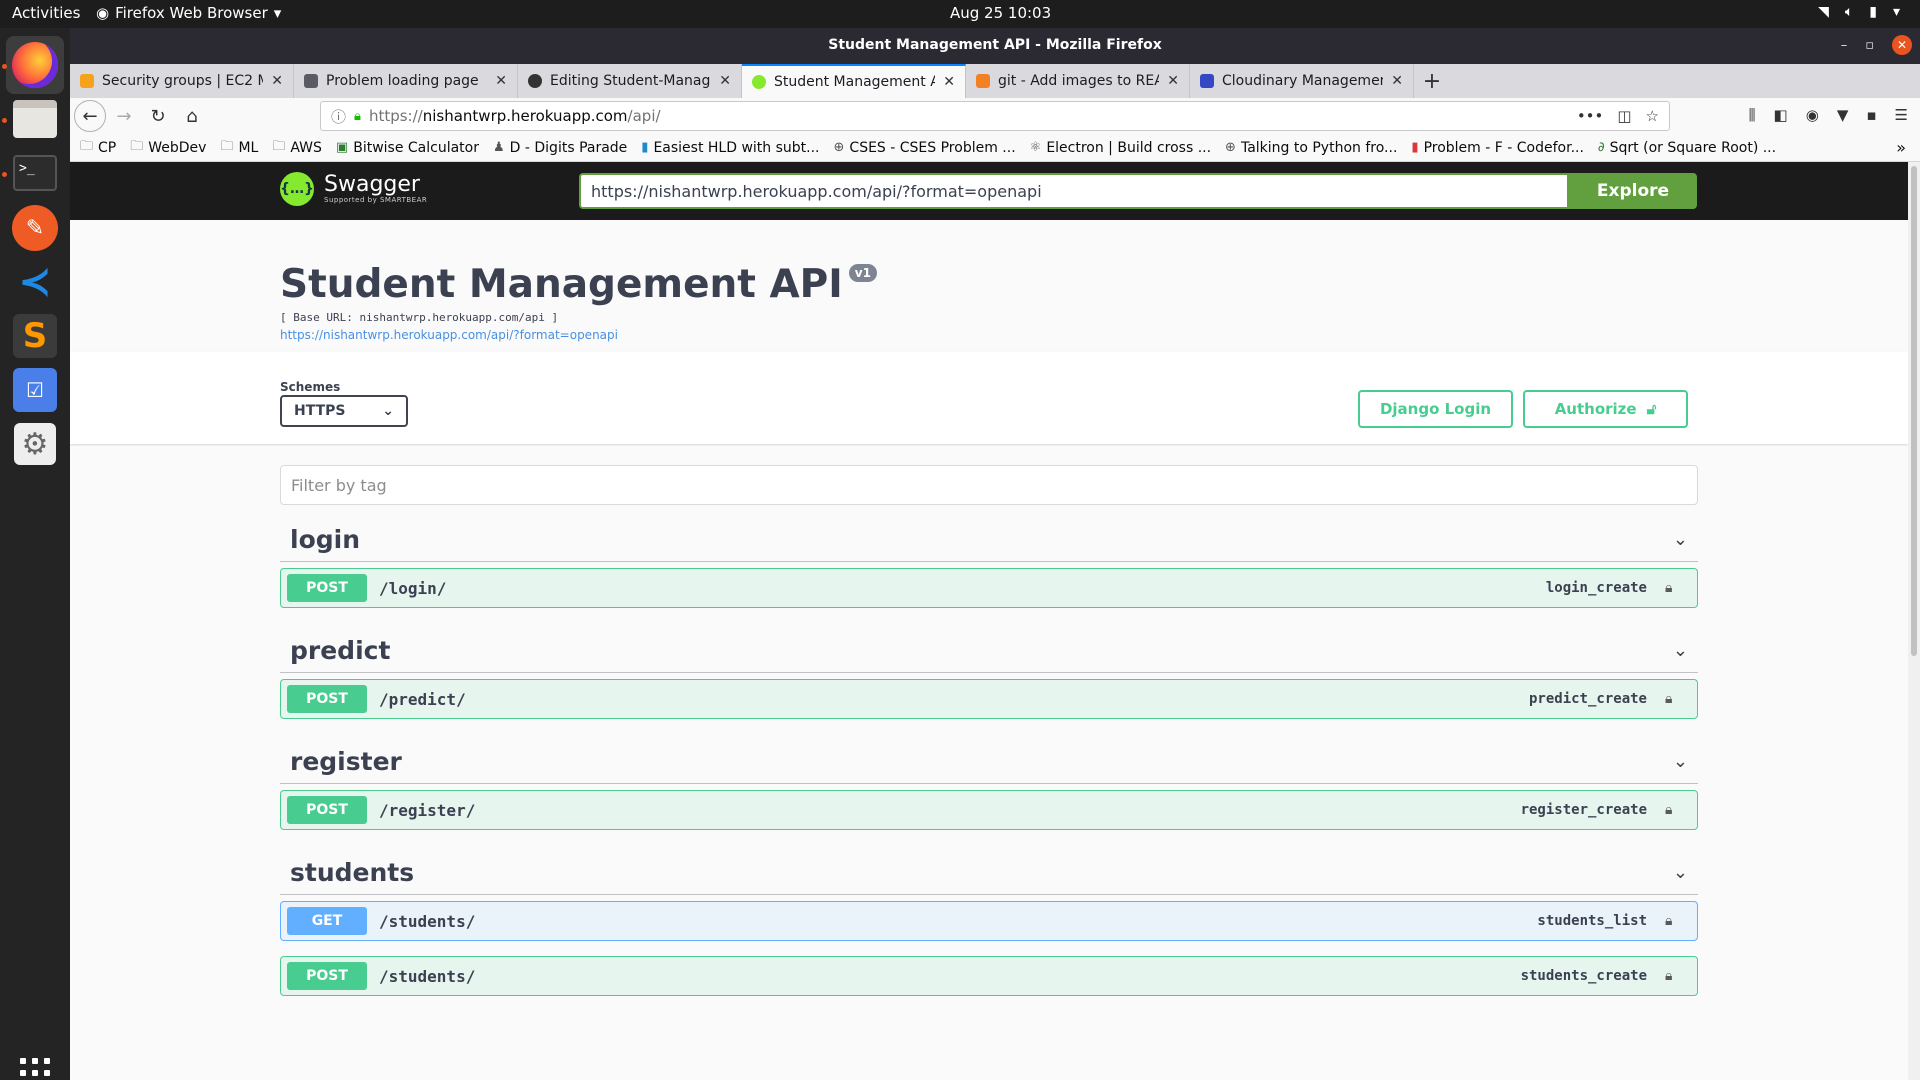 The height and width of the screenshot is (1080, 1920). What do you see at coordinates (1435, 409) in the screenshot?
I see `django-login-button: Django Login` at bounding box center [1435, 409].